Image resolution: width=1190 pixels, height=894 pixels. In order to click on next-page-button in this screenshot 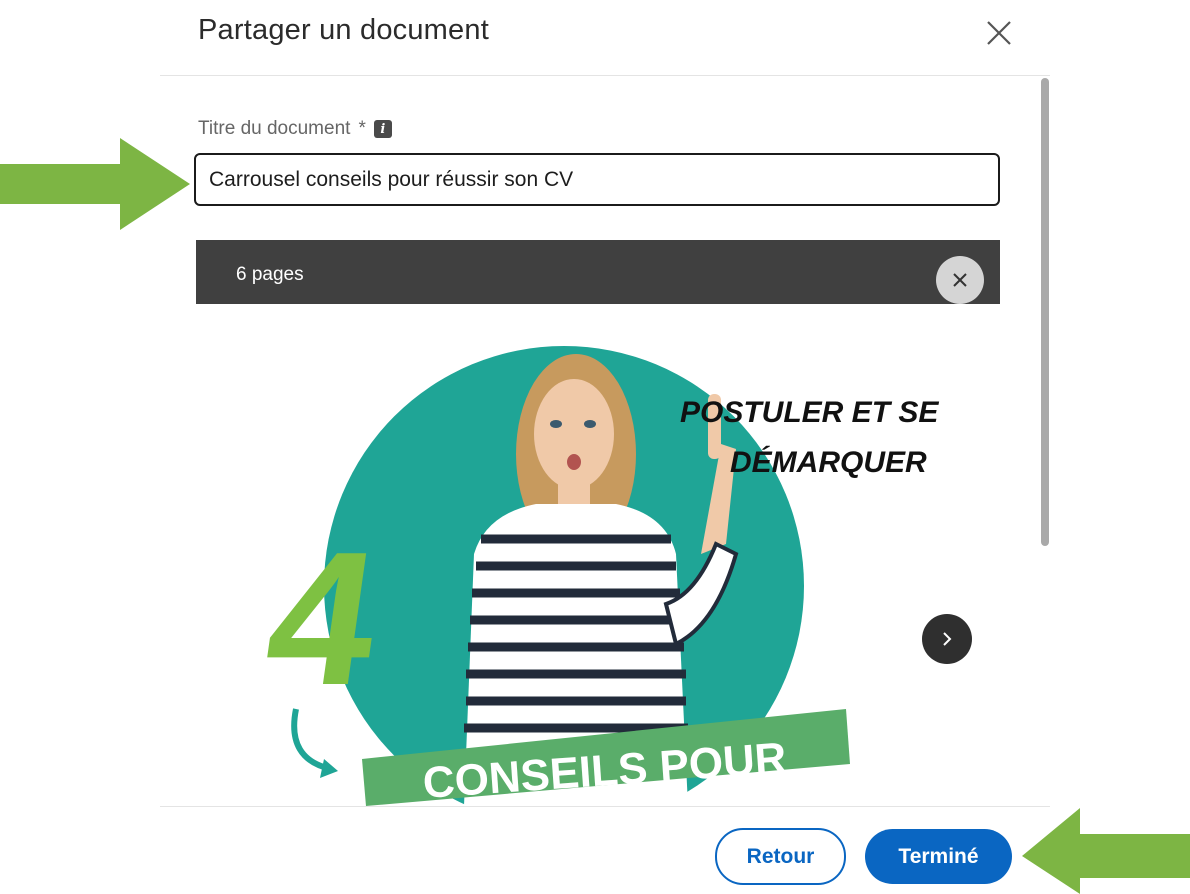, I will do `click(947, 639)`.